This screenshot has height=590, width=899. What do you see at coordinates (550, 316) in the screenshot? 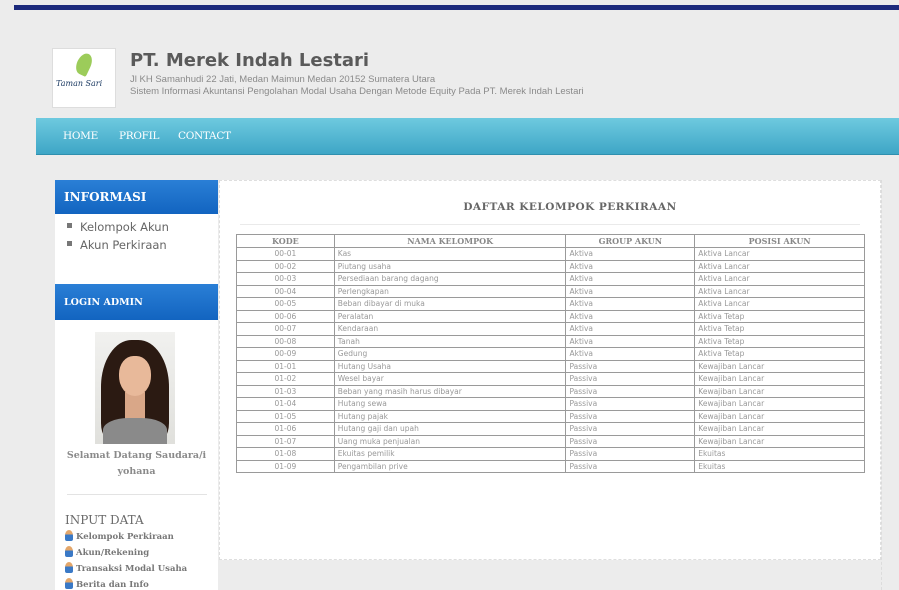
I see `table-row: 00-06 Peralatan Aktiva Aktiva Tetap` at bounding box center [550, 316].